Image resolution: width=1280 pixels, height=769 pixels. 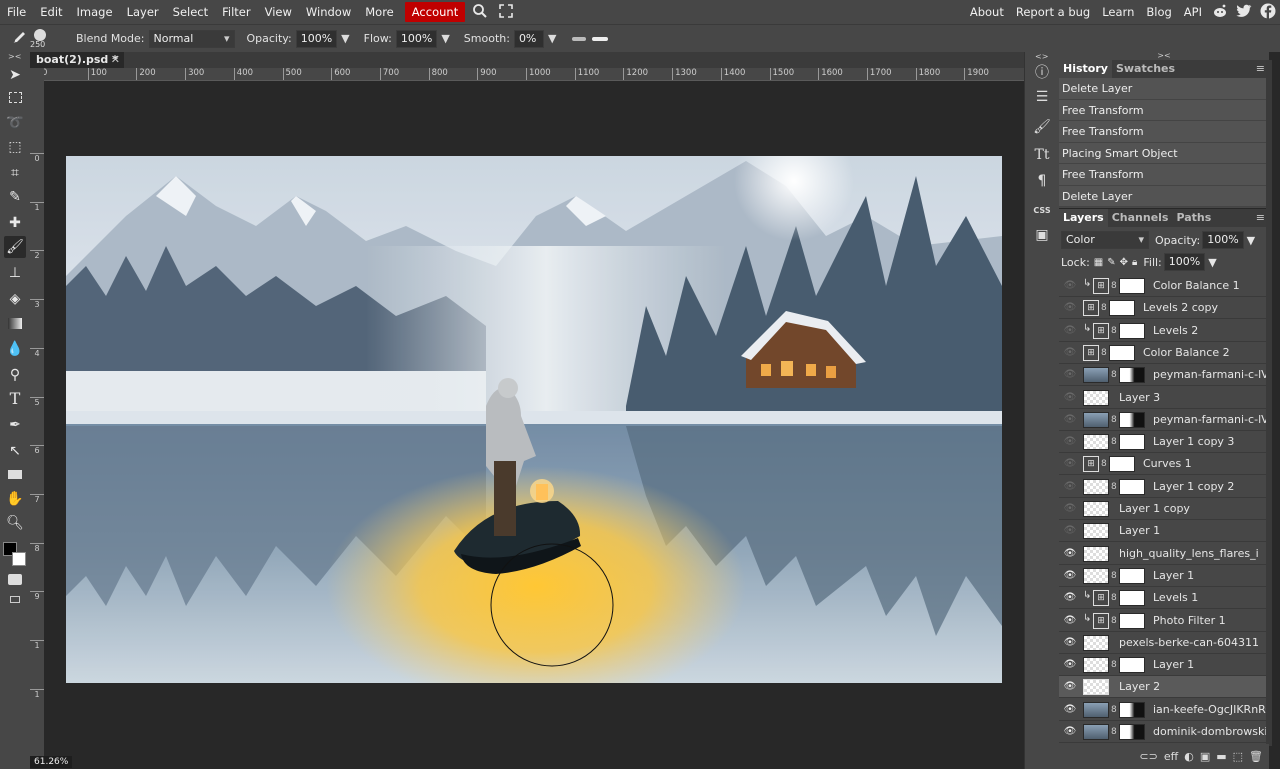 I want to click on mask-icon: ▣, so click(x=1205, y=756).